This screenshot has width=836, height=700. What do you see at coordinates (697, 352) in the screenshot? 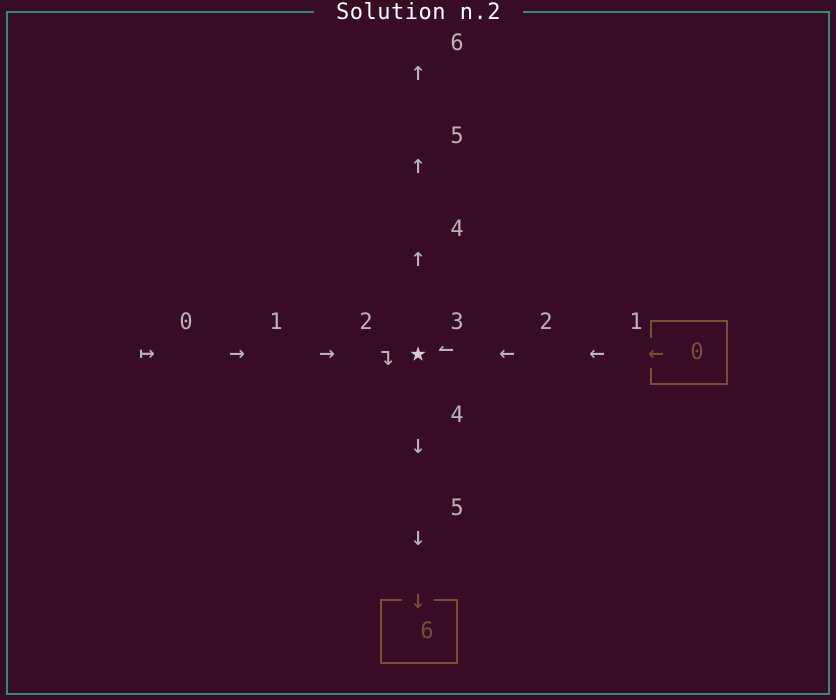
I see `start-label: 0` at bounding box center [697, 352].